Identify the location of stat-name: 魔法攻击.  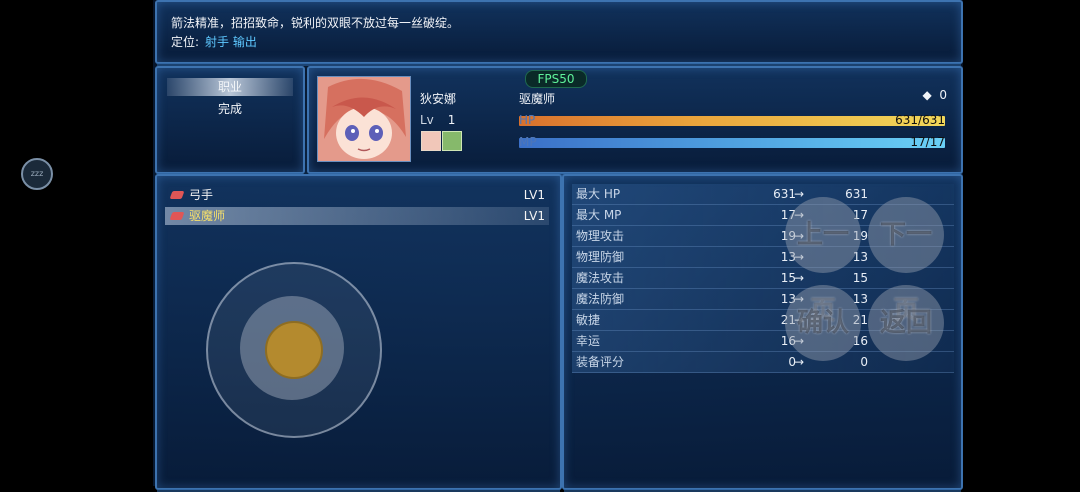
(600, 278).